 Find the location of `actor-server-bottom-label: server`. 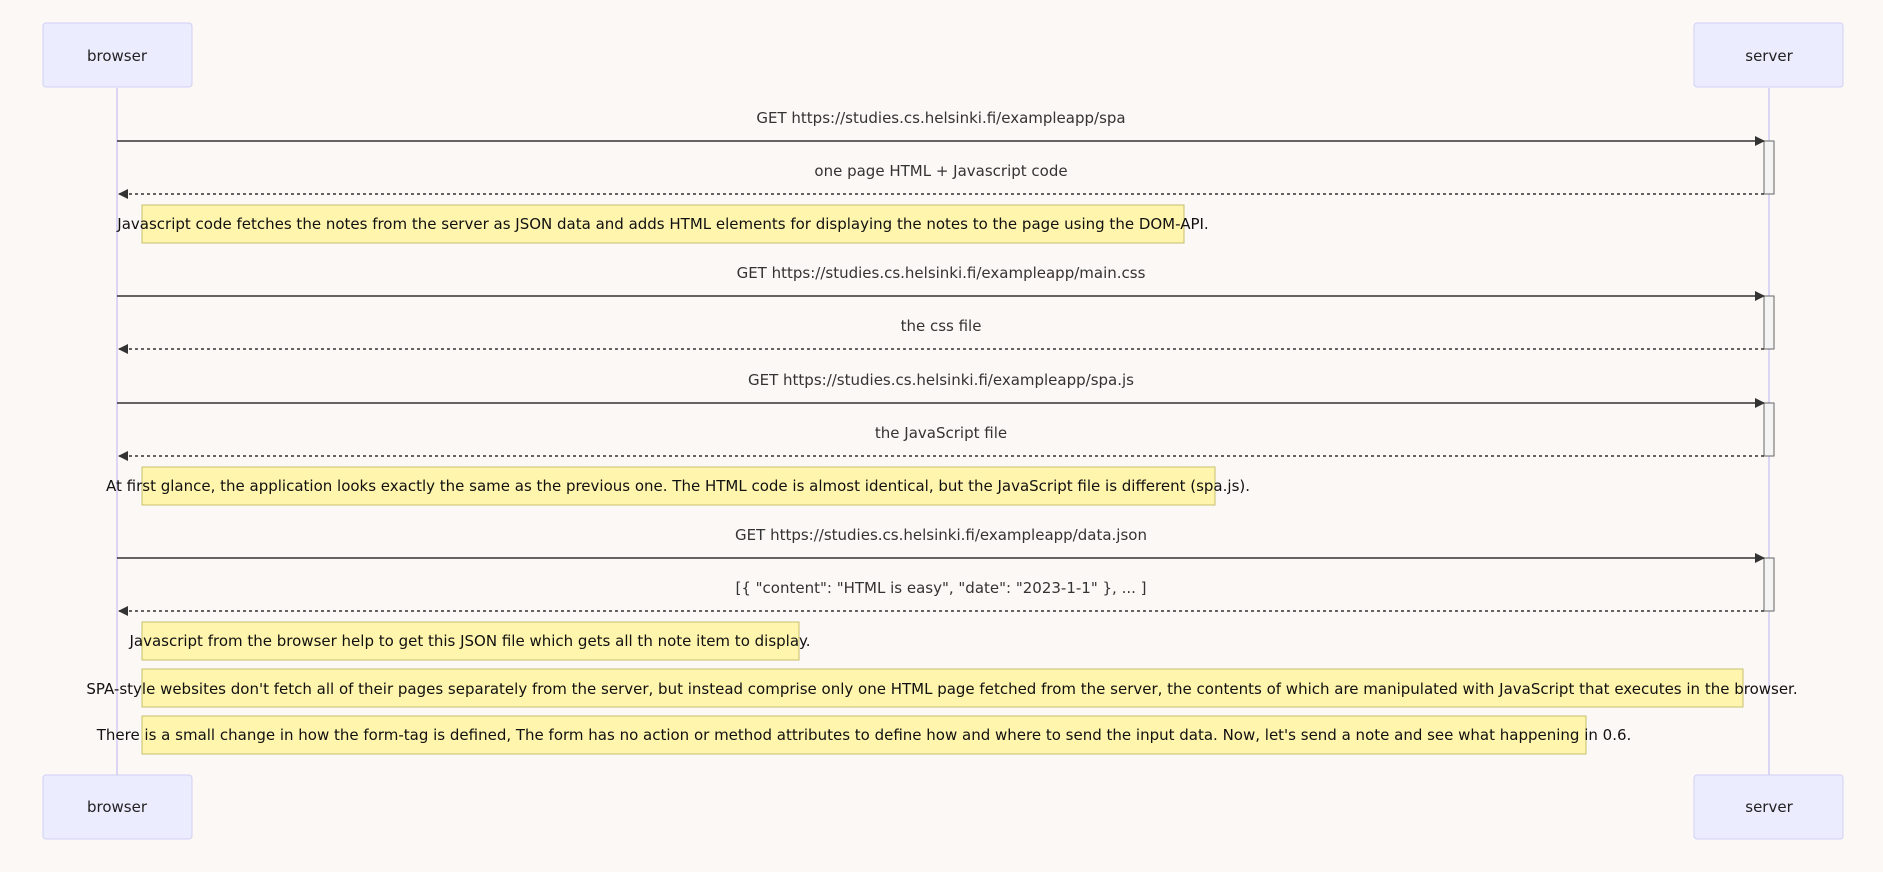

actor-server-bottom-label: server is located at coordinates (1769, 807).